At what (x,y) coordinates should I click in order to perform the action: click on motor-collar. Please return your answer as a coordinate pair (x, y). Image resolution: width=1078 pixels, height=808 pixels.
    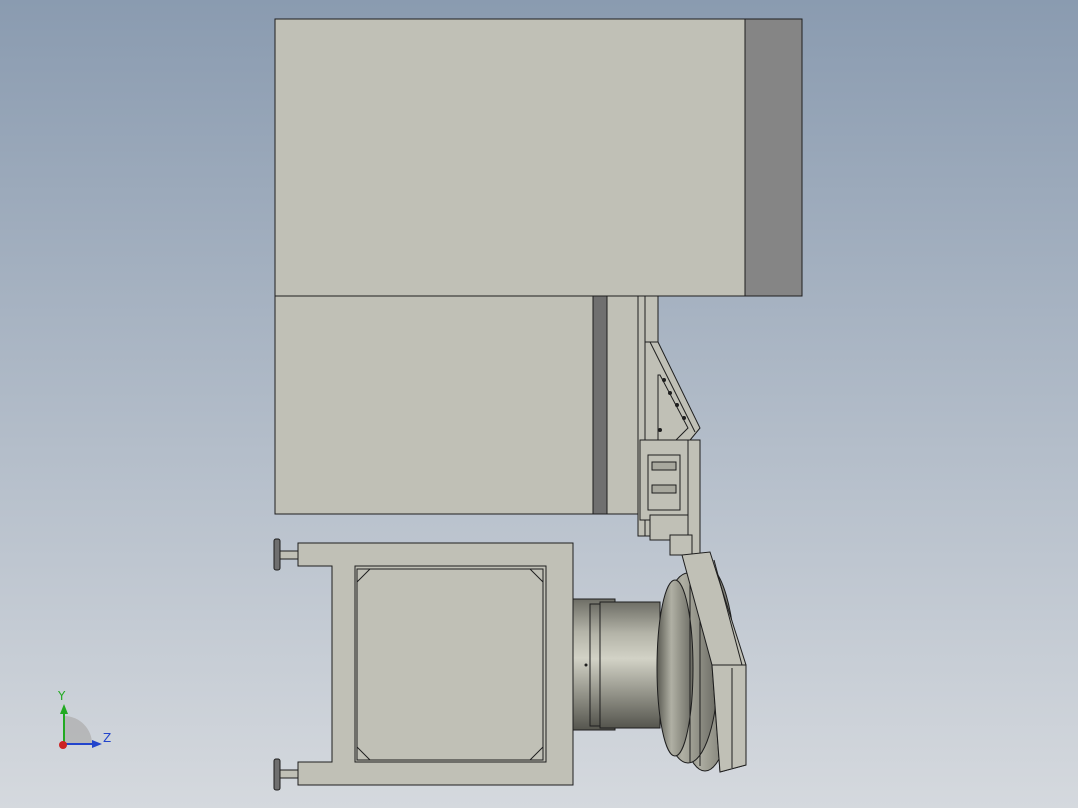
    Looking at the image, I should click on (595, 665).